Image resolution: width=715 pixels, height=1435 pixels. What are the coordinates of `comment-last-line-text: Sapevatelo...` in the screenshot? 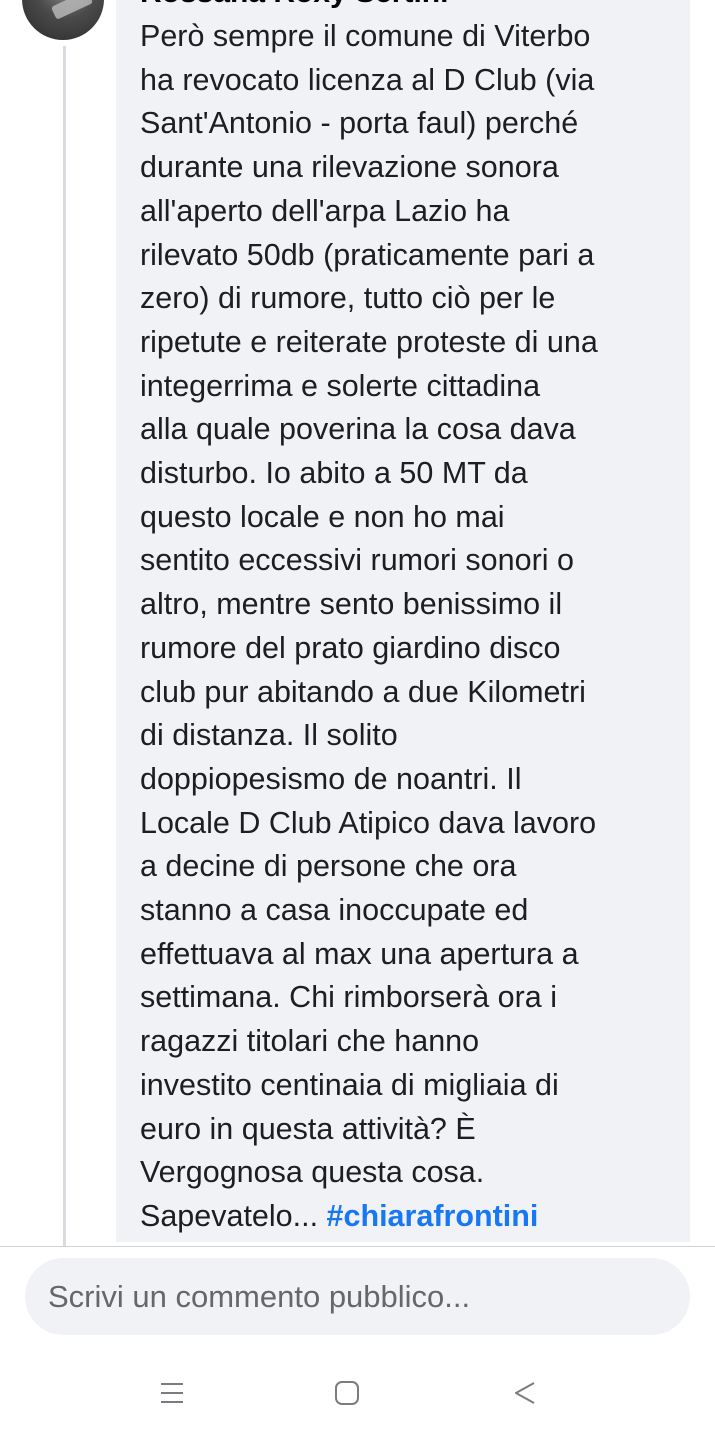 It's located at (233, 1215).